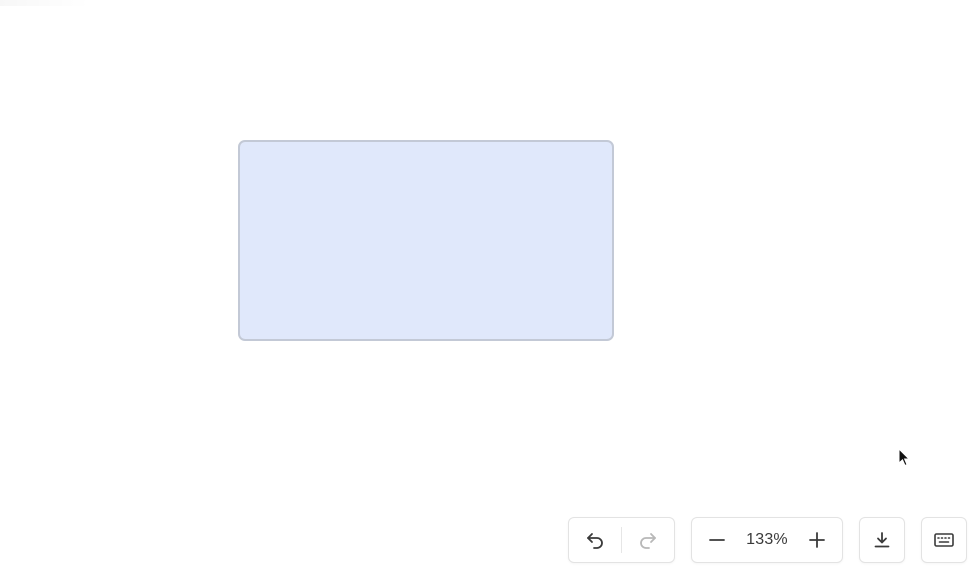 This screenshot has height=576, width=976. I want to click on plus-icon, so click(817, 540).